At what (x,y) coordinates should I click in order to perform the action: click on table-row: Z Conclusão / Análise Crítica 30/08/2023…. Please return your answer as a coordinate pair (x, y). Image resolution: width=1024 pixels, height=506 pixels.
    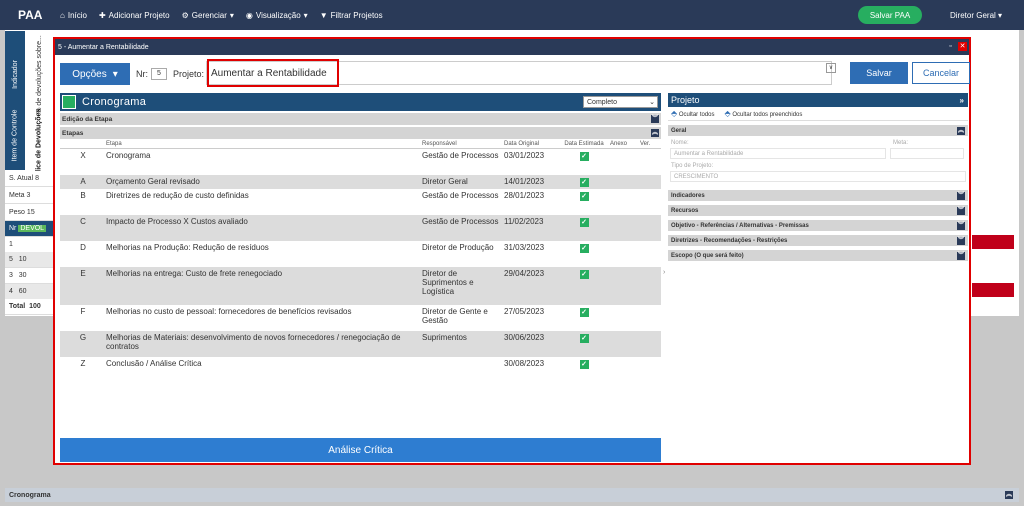
    Looking at the image, I should click on (360, 364).